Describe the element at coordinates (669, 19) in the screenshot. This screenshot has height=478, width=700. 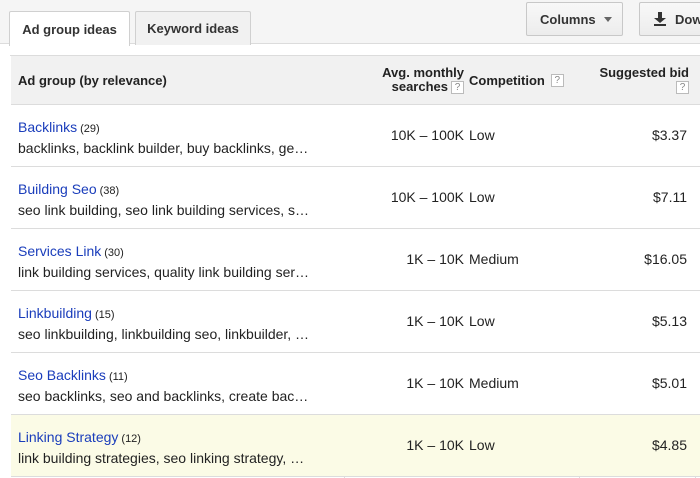
I see `download-button: Download` at that location.